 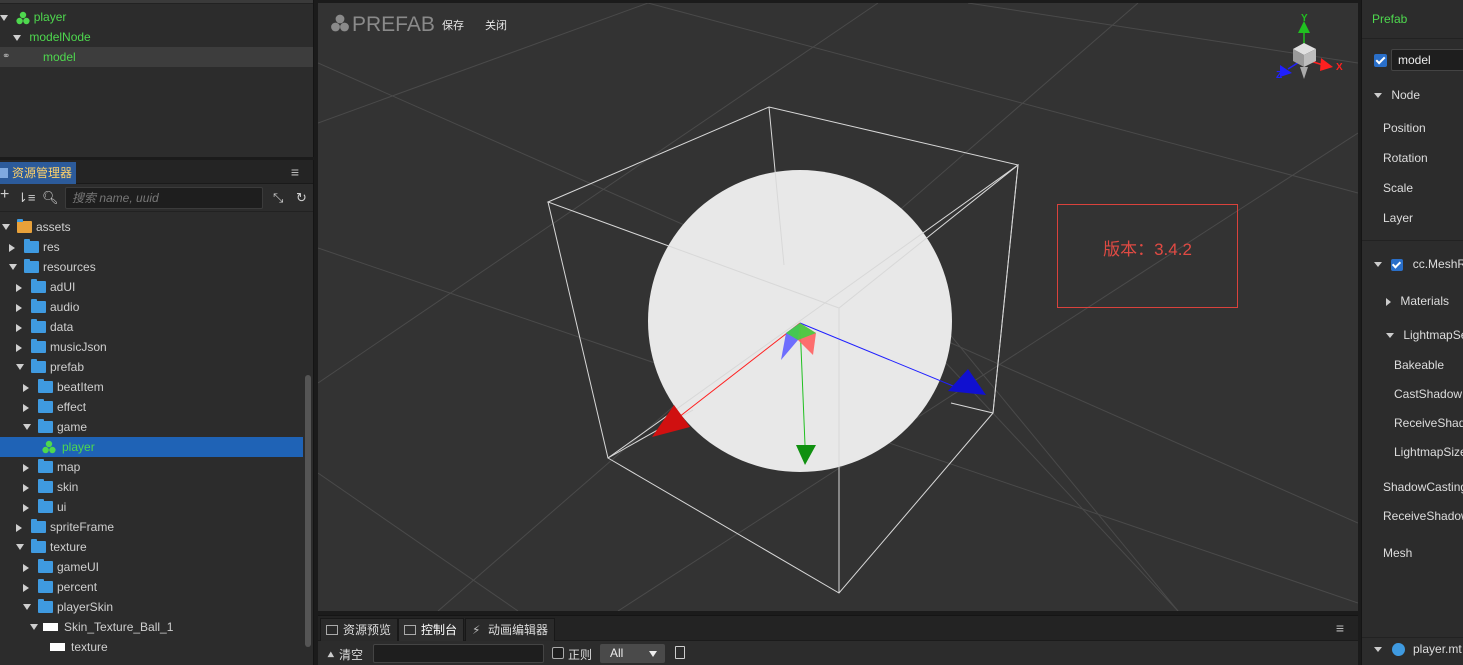 What do you see at coordinates (151, 227) in the screenshot?
I see `tree-item: assets` at bounding box center [151, 227].